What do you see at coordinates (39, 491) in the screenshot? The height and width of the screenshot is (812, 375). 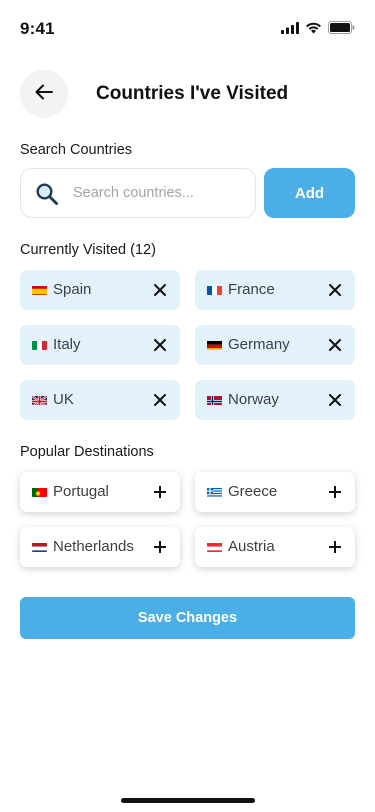 I see `flag-portugal-icon` at bounding box center [39, 491].